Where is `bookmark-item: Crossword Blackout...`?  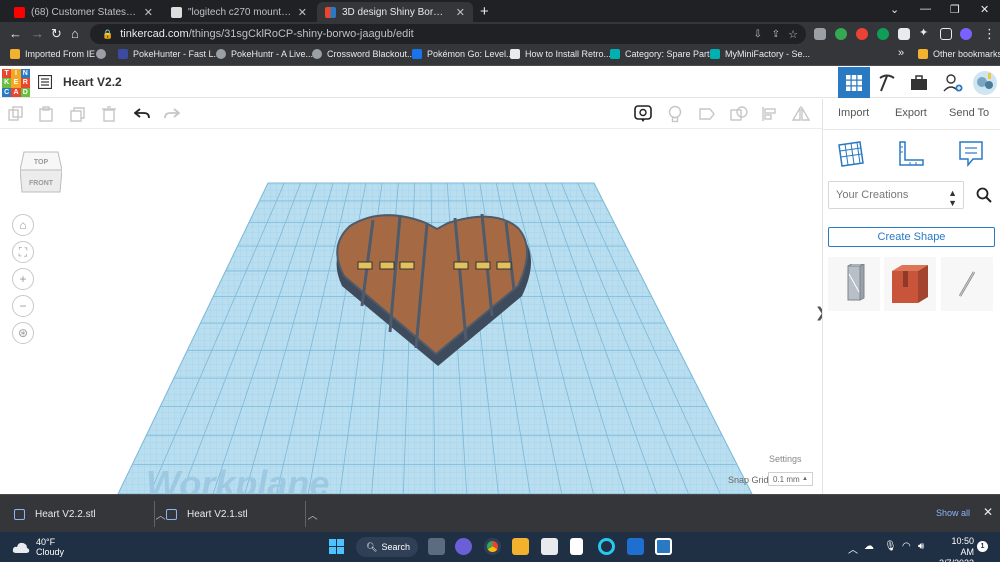
bookmark-item: Crossword Blackout... is located at coordinates (363, 54).